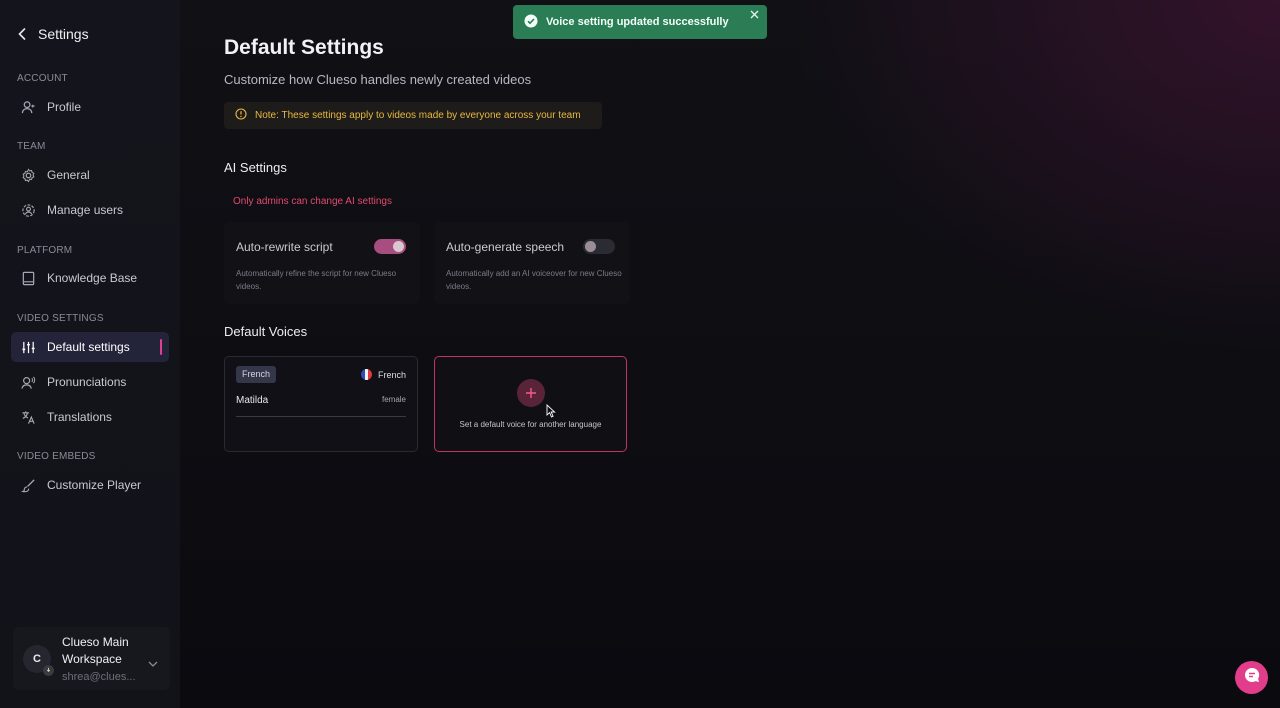 Image resolution: width=1280 pixels, height=708 pixels. Describe the element at coordinates (68, 175) in the screenshot. I see `sidebar-item-label: General` at that location.